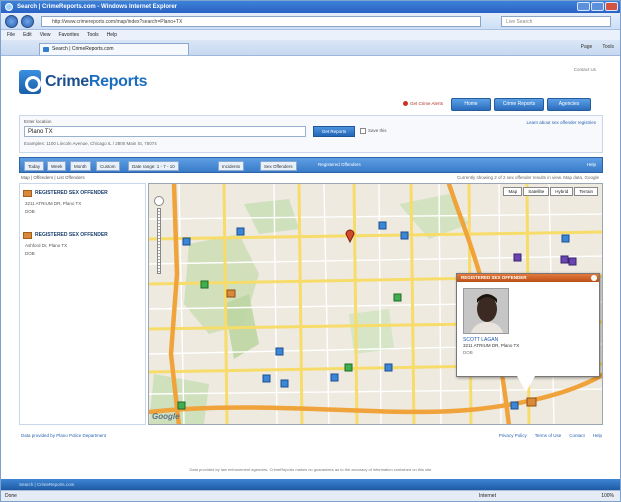 The width and height of the screenshot is (621, 502). What do you see at coordinates (597, 47) in the screenshot?
I see `command-bar: Page Tools` at bounding box center [597, 47].